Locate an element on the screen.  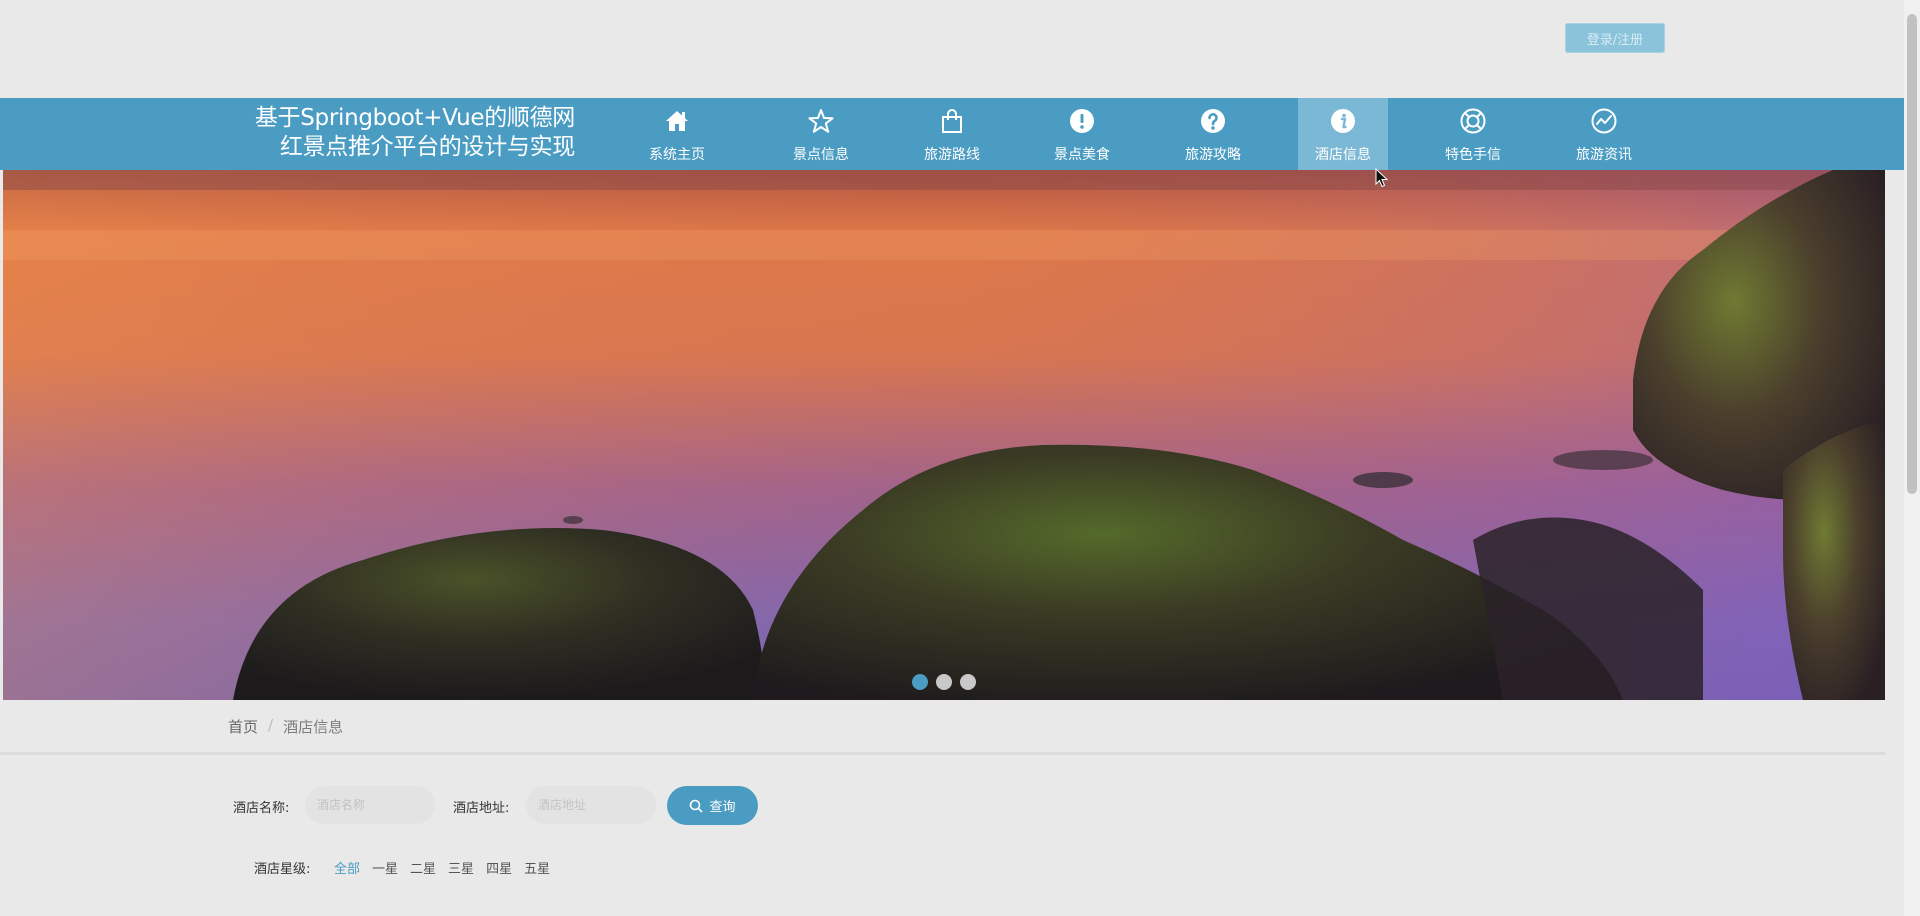
mouse-cursor-icon is located at coordinates (1382, 178).